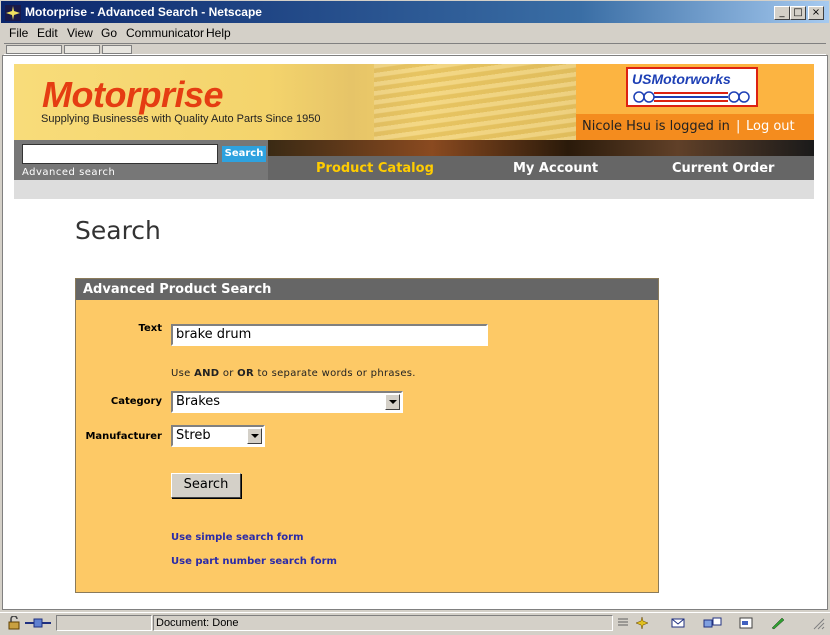 Image resolution: width=830 pixels, height=635 pixels. What do you see at coordinates (198, 401) in the screenshot?
I see `category-selected-value: Brakes` at bounding box center [198, 401].